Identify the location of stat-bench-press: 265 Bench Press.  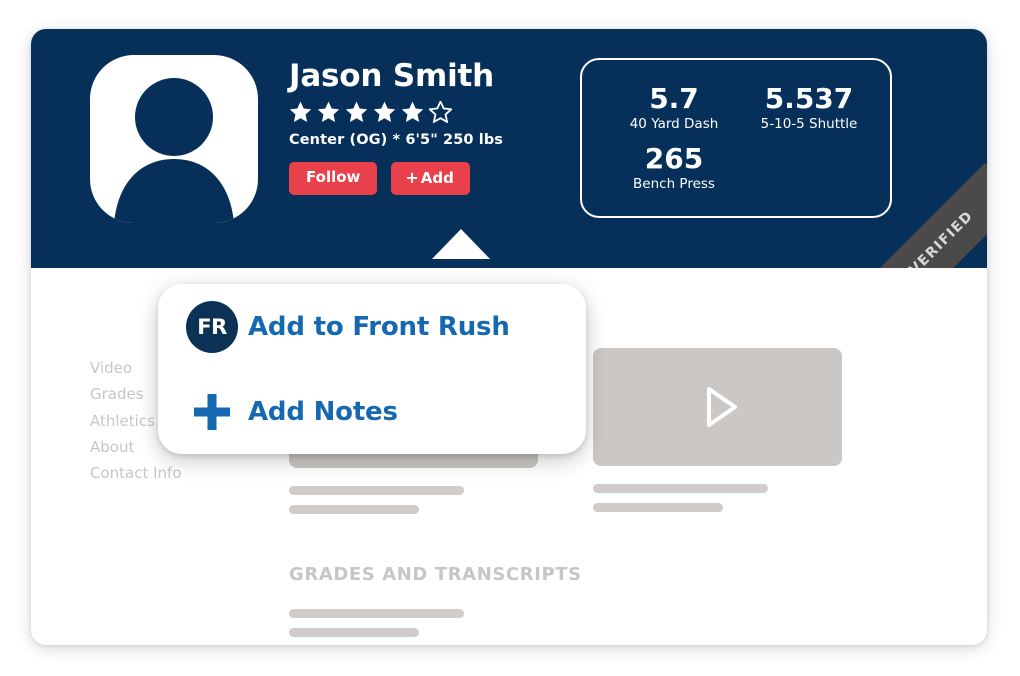
(674, 168).